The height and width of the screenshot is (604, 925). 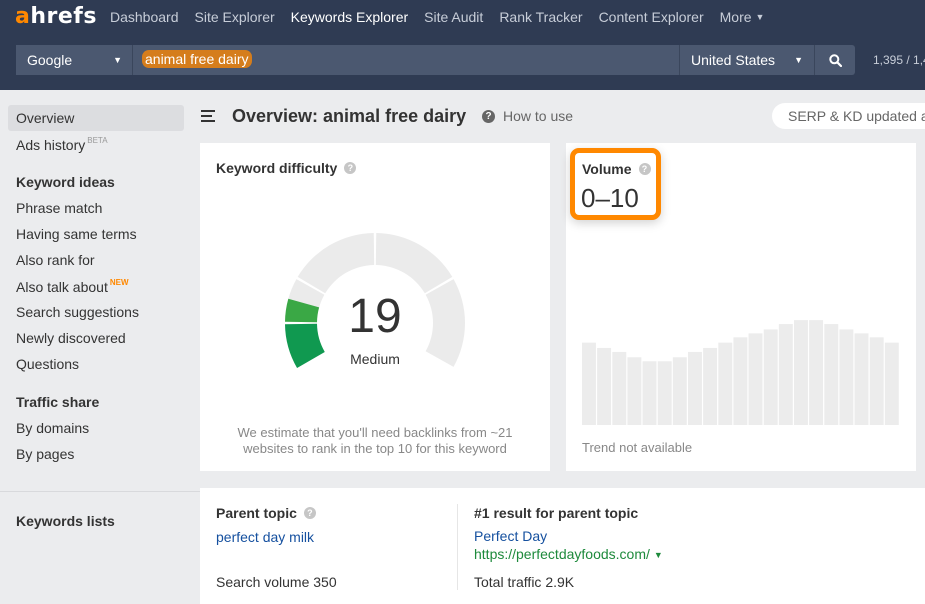 I want to click on hamburger-menu-icon, so click(x=208, y=116).